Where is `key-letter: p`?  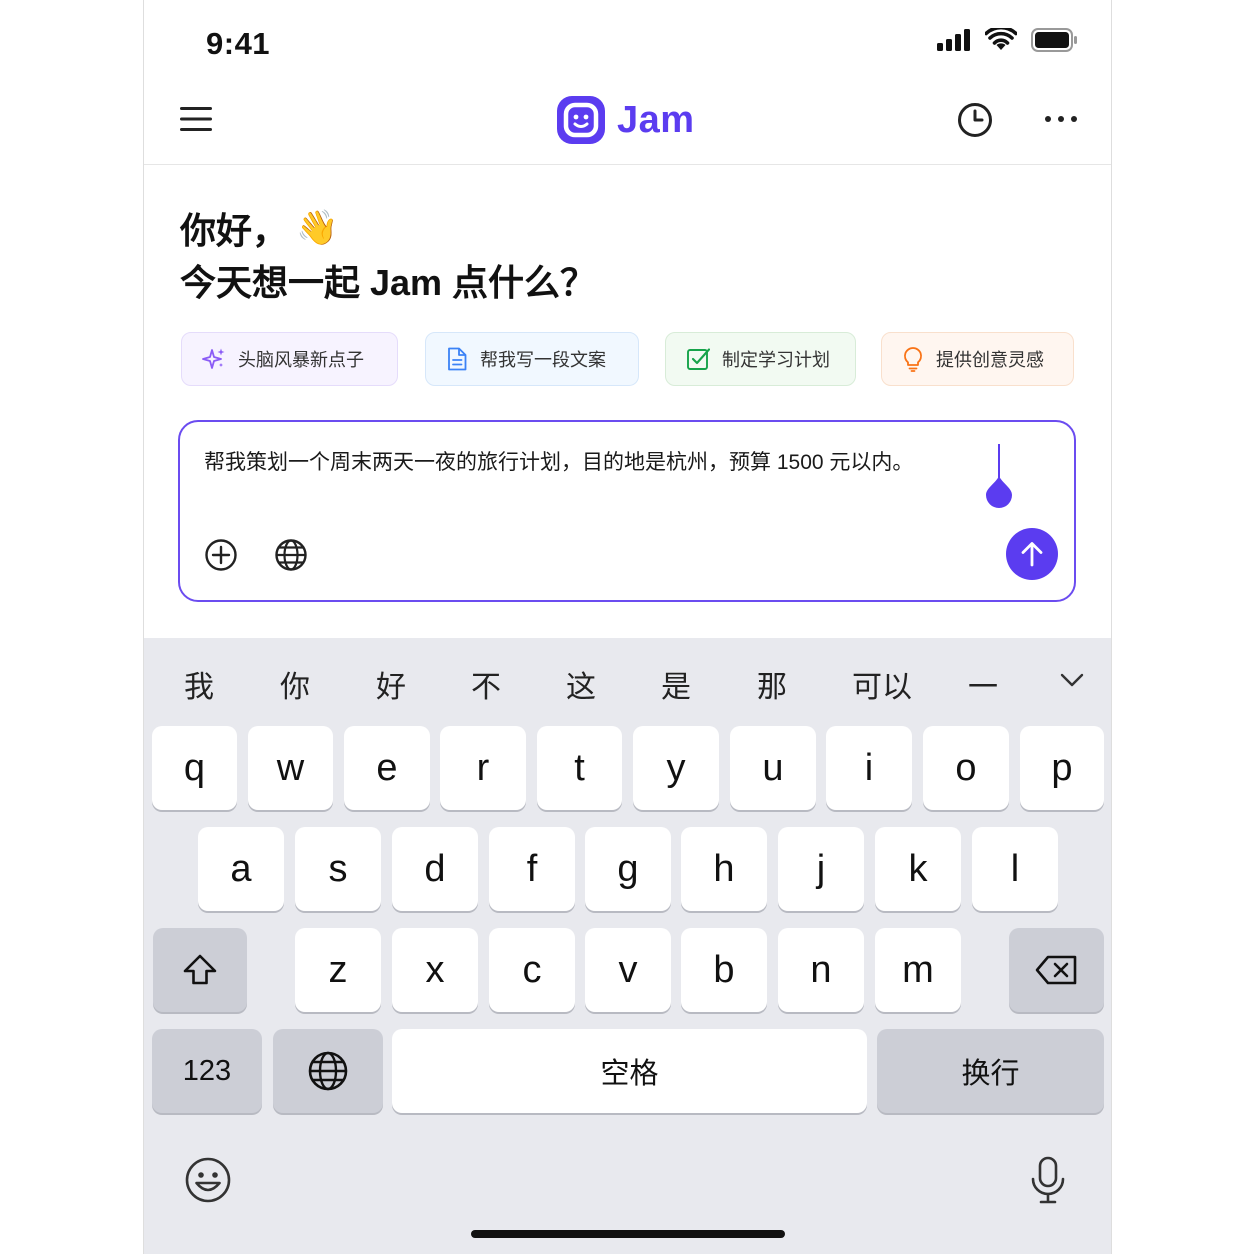
key-letter: p is located at coordinates (1062, 768).